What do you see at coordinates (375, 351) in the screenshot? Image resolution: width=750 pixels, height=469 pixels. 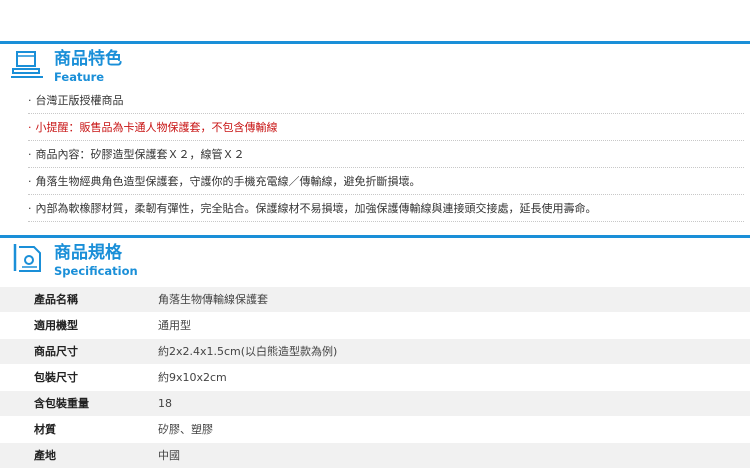 I see `spec-row: 商品尺寸 約2x2.4x1.5cm(以白熊造型款為例)` at bounding box center [375, 351].